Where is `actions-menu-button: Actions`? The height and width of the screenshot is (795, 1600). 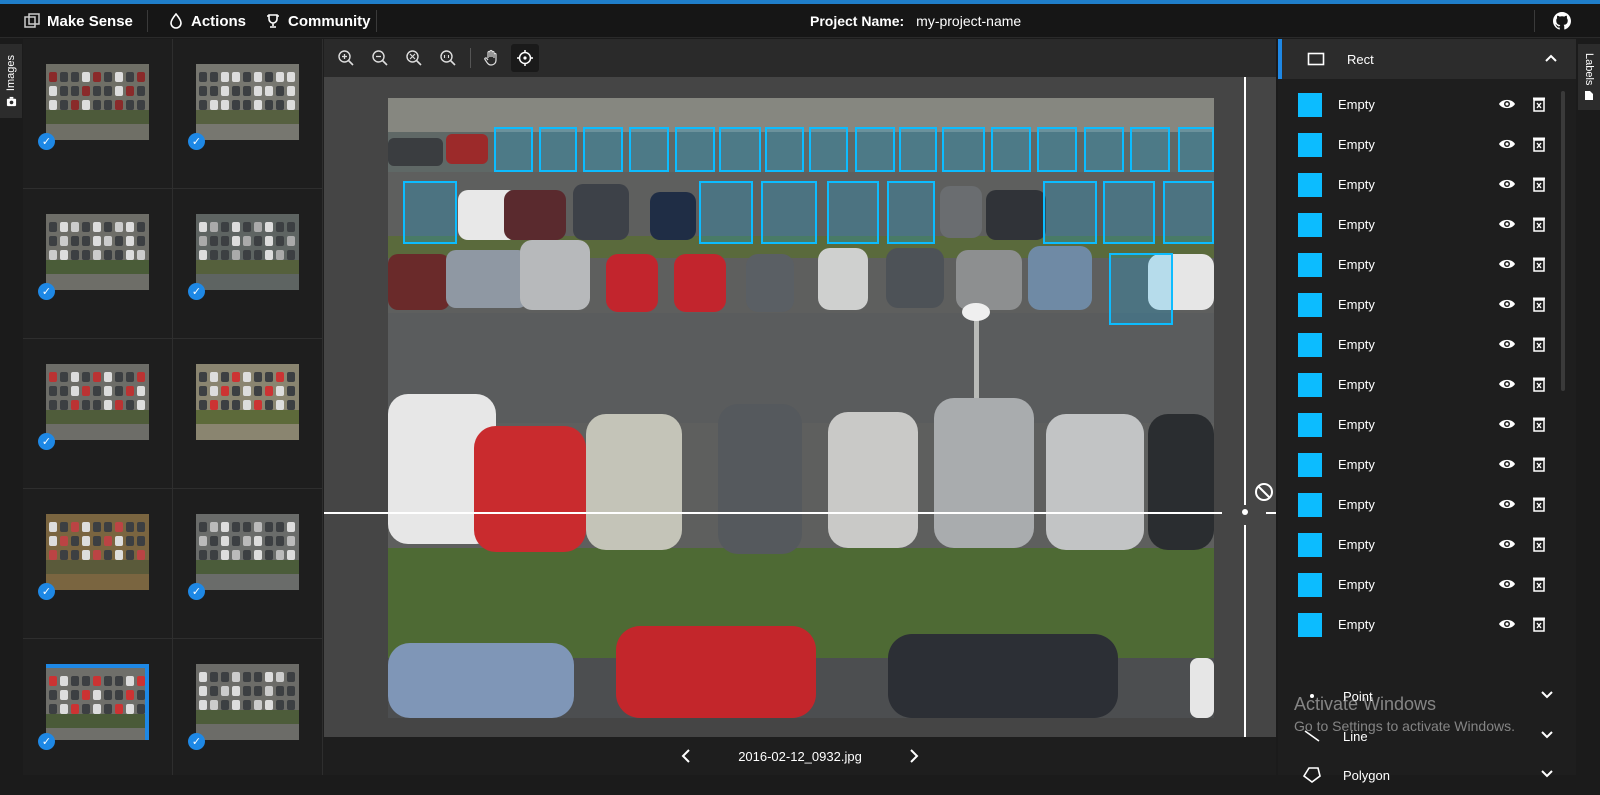
actions-menu-button: Actions is located at coordinates (207, 21).